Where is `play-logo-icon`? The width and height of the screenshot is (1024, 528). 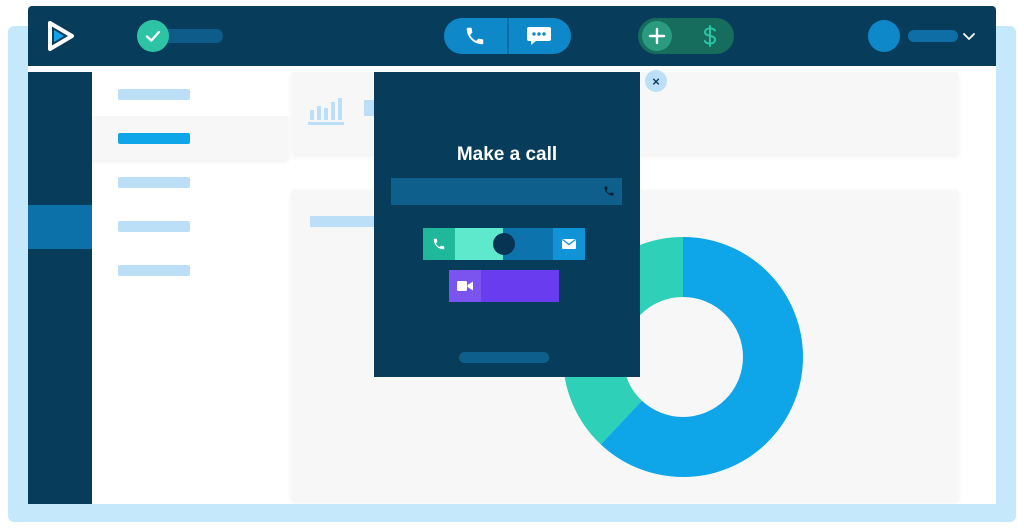 play-logo-icon is located at coordinates (60, 36).